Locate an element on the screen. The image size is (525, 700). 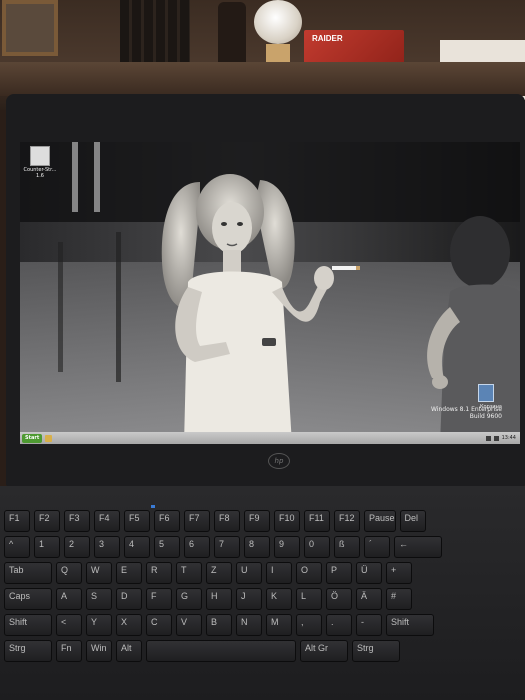
recycle-bin-icon is located at coordinates (486, 393).